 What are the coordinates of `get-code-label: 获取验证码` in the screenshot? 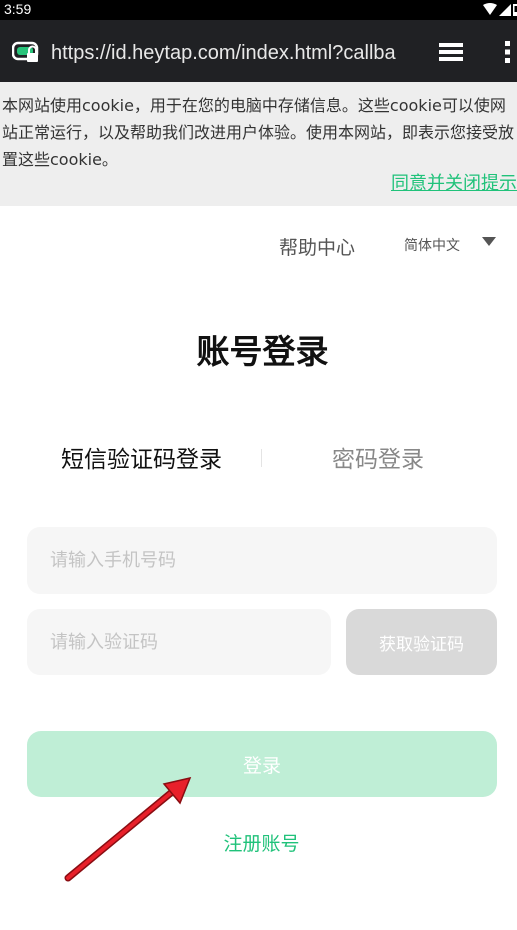 It's located at (421, 644).